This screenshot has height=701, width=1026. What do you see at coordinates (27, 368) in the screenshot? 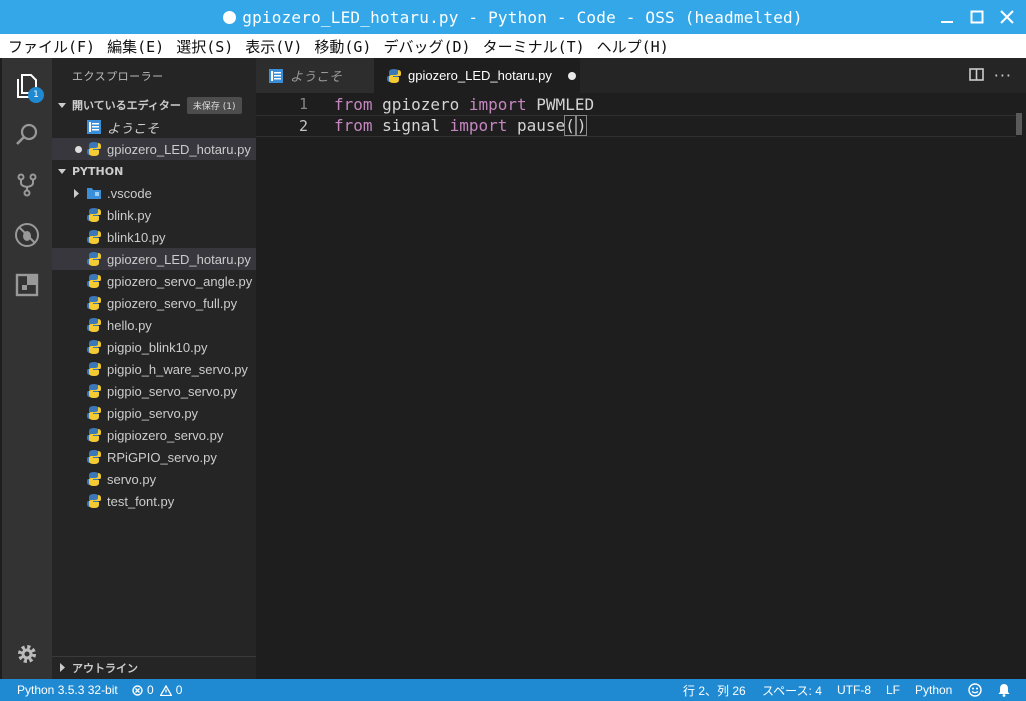
I see `activity-bar: 1` at bounding box center [27, 368].